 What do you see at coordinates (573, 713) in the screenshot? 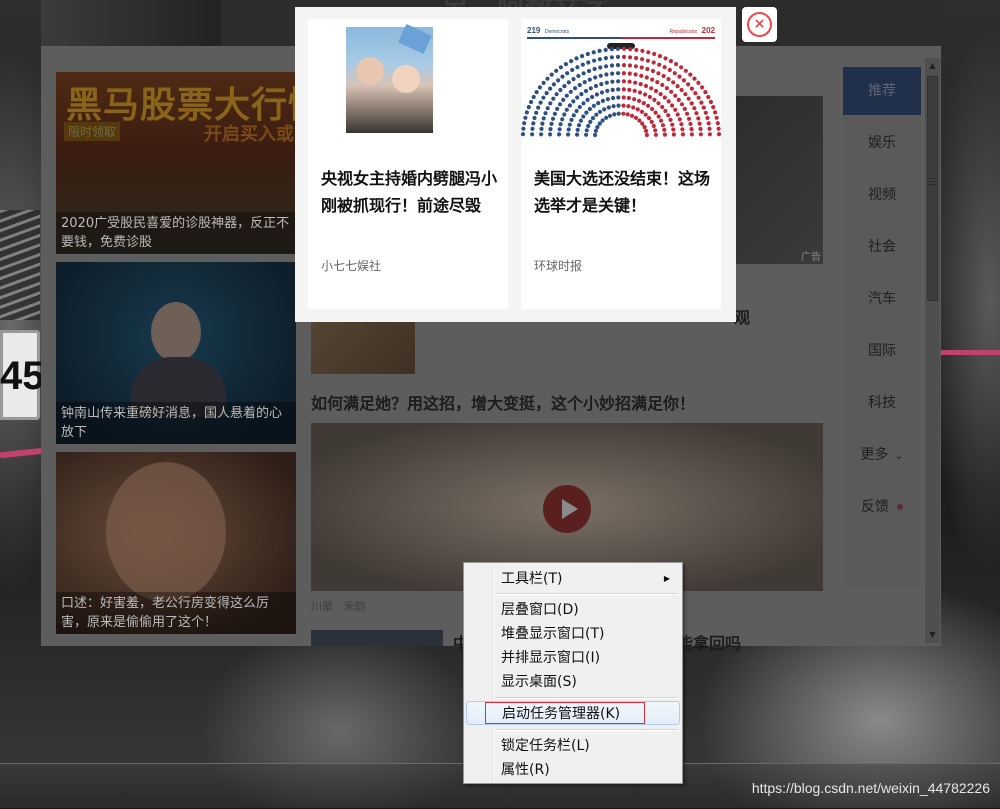
I see `menu-item-task-manager: 启动任务管理器(K)` at bounding box center [573, 713].